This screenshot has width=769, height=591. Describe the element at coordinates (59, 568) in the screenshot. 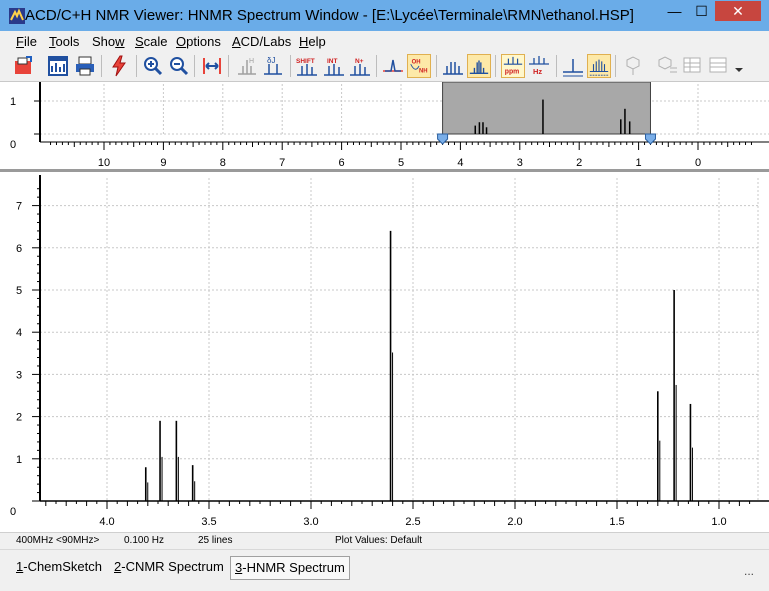

I see `tab-chemsketch: 1-ChemSketch` at that location.